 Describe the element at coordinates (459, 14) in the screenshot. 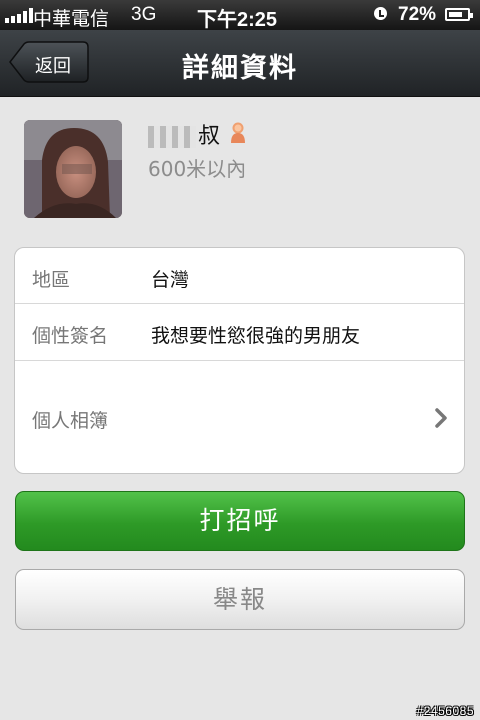

I see `battery-icon` at that location.